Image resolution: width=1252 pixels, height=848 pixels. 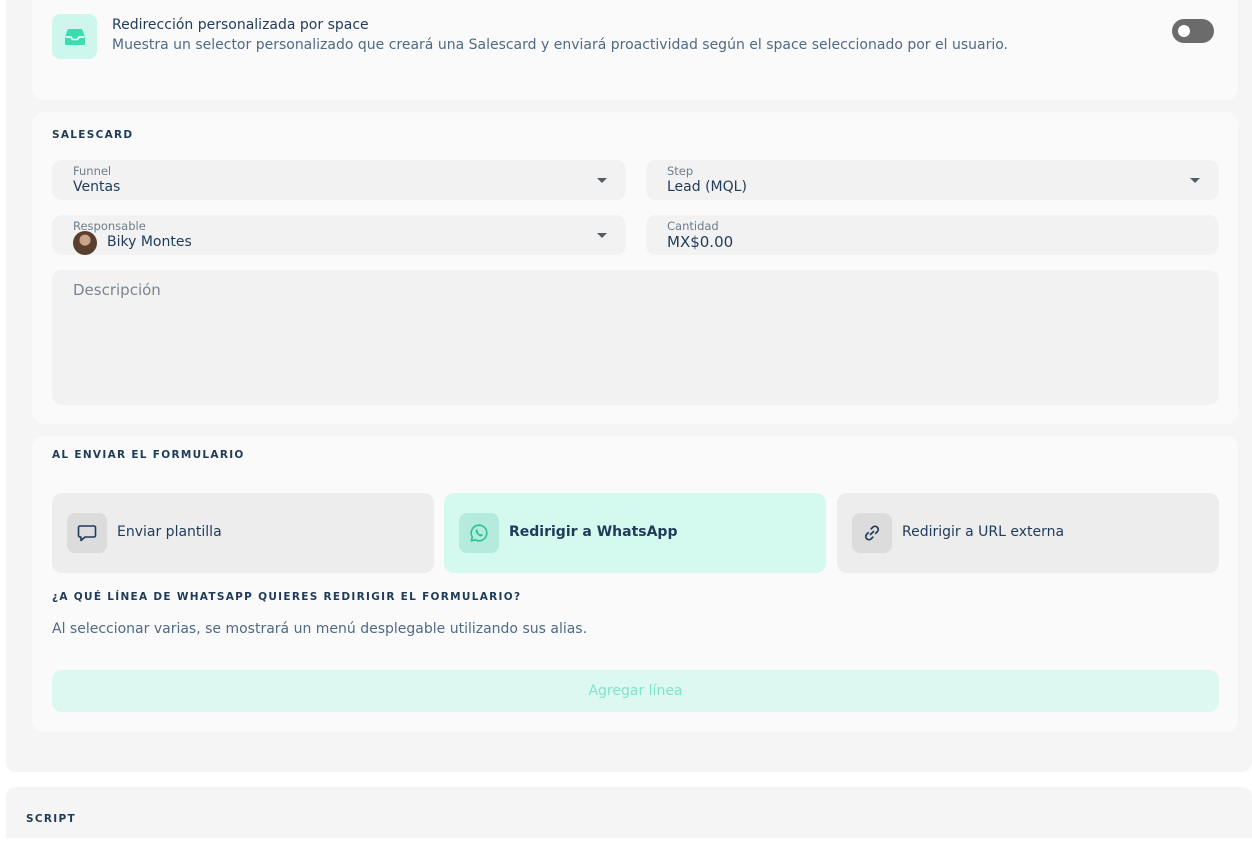 I want to click on link-icon, so click(x=872, y=533).